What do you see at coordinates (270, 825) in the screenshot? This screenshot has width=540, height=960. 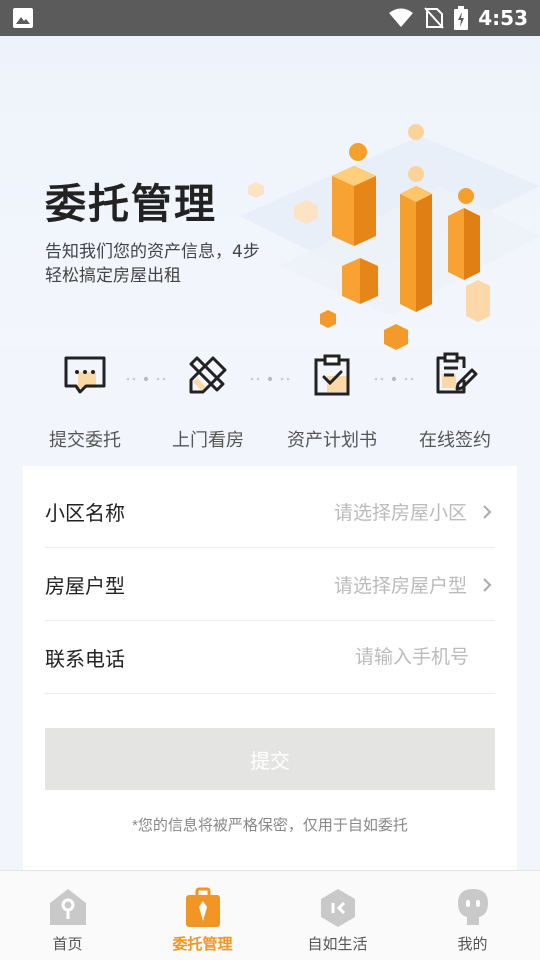 I see `privacy-note: *您的信息将被严格保密，仅用于自如委托` at bounding box center [270, 825].